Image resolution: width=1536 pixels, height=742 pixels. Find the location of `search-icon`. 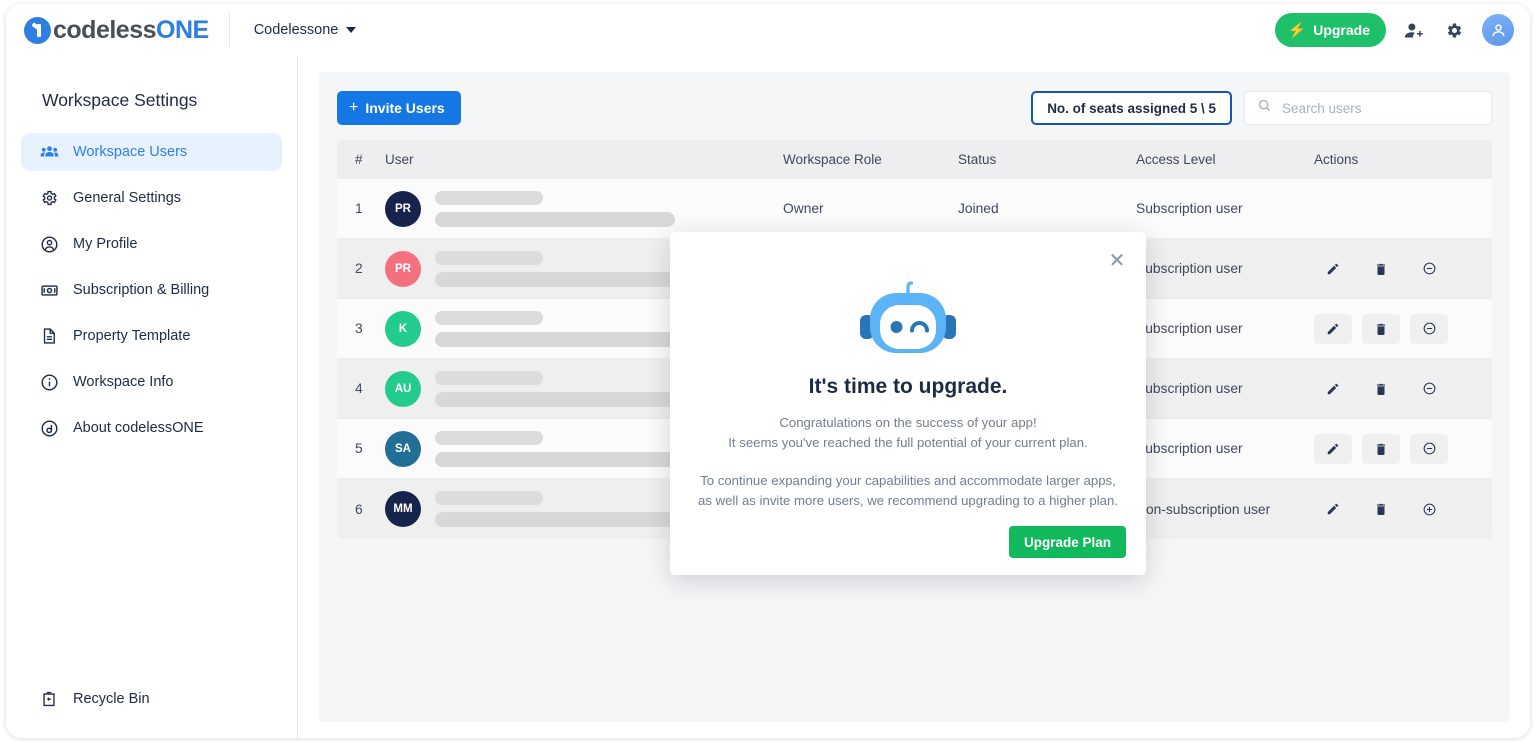

search-icon is located at coordinates (1264, 108).